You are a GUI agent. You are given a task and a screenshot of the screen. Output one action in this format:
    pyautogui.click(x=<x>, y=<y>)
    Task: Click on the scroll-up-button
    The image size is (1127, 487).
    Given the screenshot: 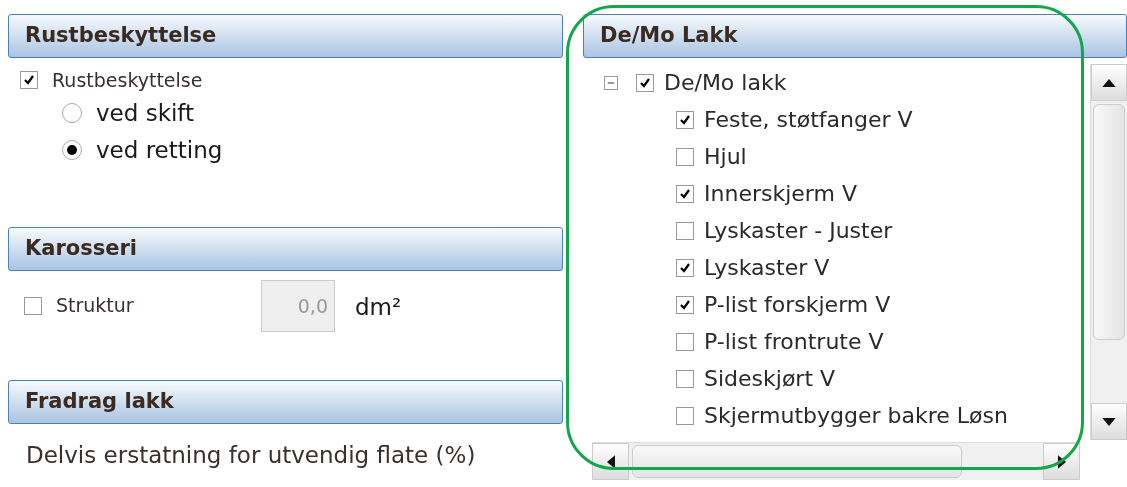 What is the action you would take?
    pyautogui.click(x=1109, y=82)
    